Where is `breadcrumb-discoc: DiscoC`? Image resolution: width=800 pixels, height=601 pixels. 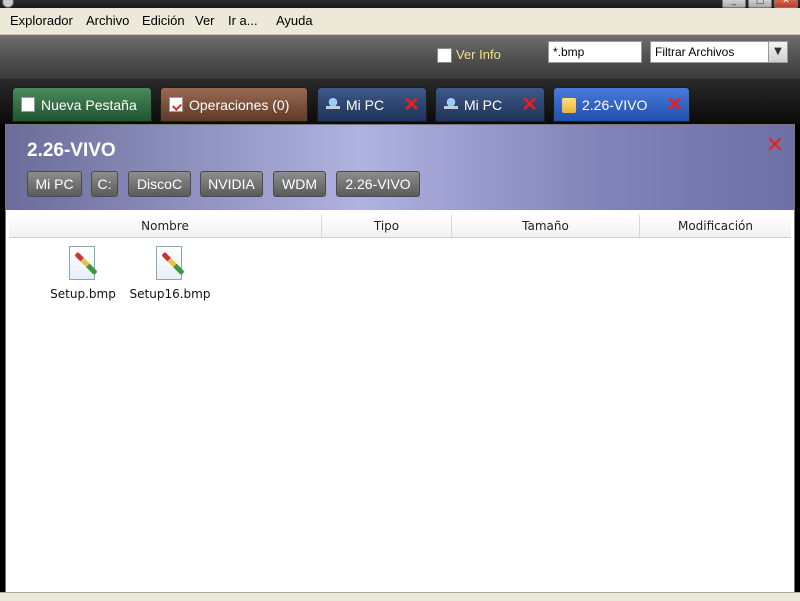 breadcrumb-discoc: DiscoC is located at coordinates (159, 184).